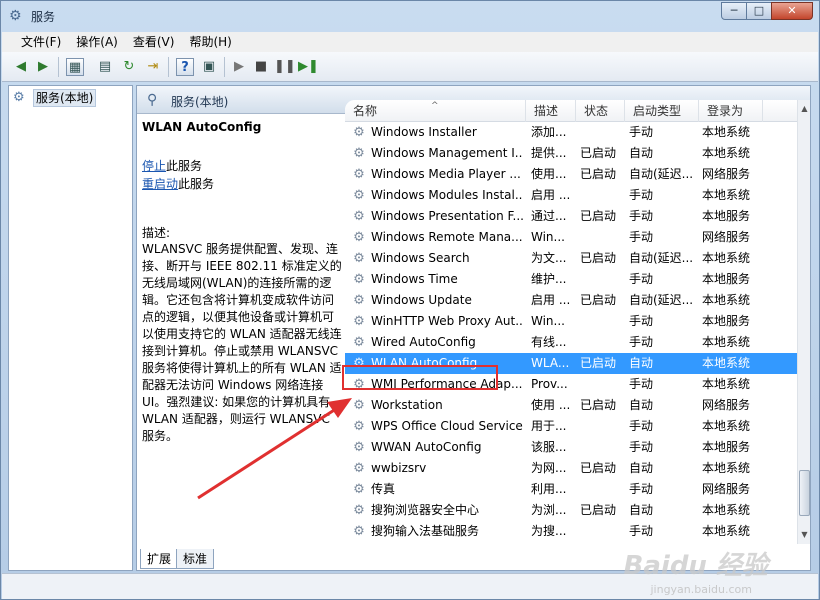 The width and height of the screenshot is (820, 600). I want to click on restart-service-line: 重启动此服务, so click(178, 183).